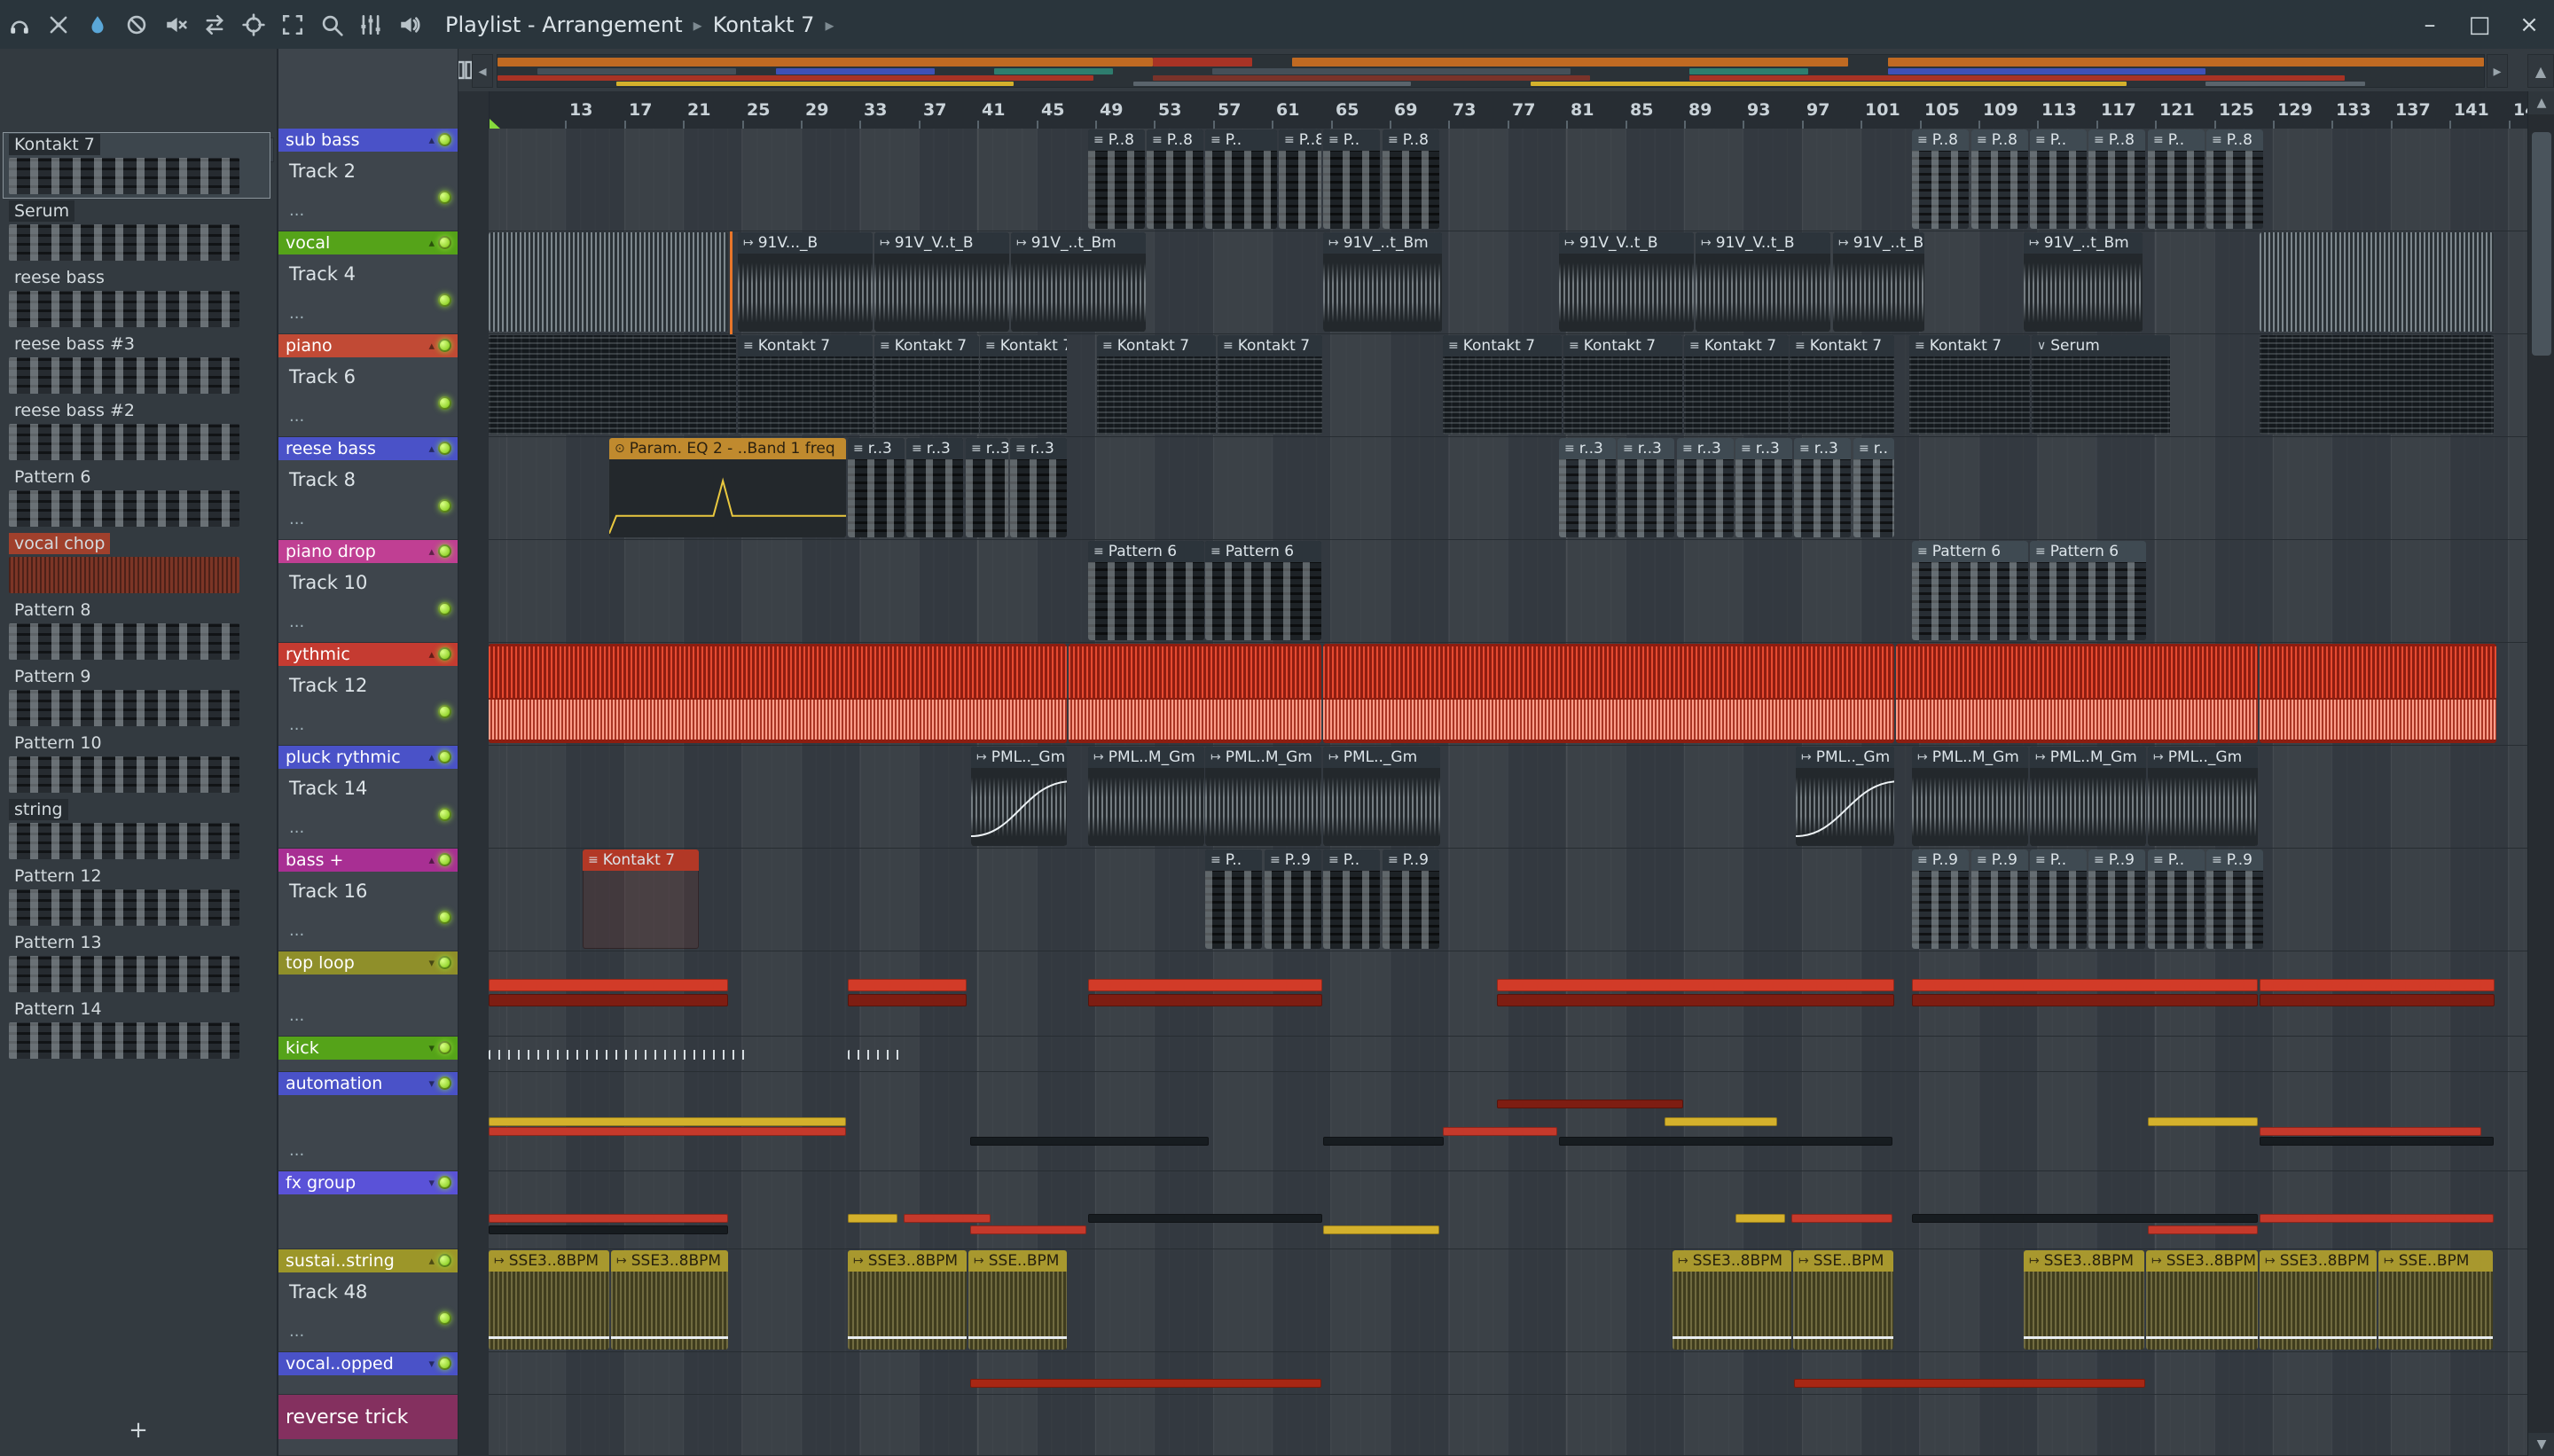  Describe the element at coordinates (2435, 1261) in the screenshot. I see `clip-header: ↦ SSE..BPM` at that location.